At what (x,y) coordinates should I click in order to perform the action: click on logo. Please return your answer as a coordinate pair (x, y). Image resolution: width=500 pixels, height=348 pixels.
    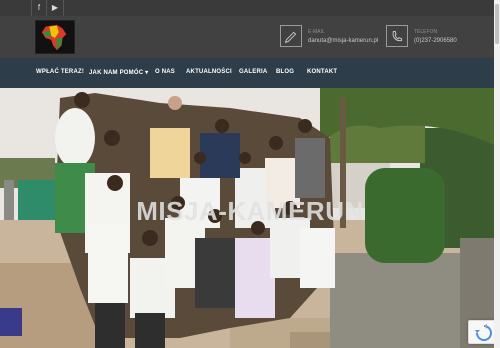
    Looking at the image, I should click on (55, 37).